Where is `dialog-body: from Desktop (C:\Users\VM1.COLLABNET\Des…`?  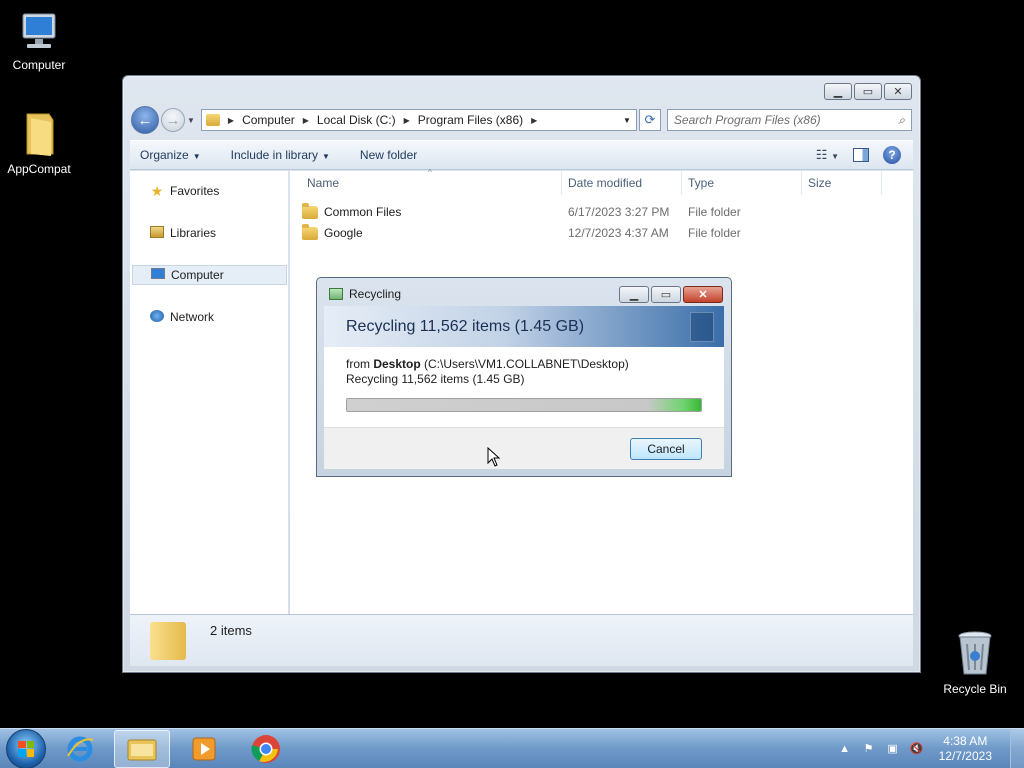
dialog-body: from Desktop (C:\Users\VM1.COLLABNET\Des… is located at coordinates (524, 387).